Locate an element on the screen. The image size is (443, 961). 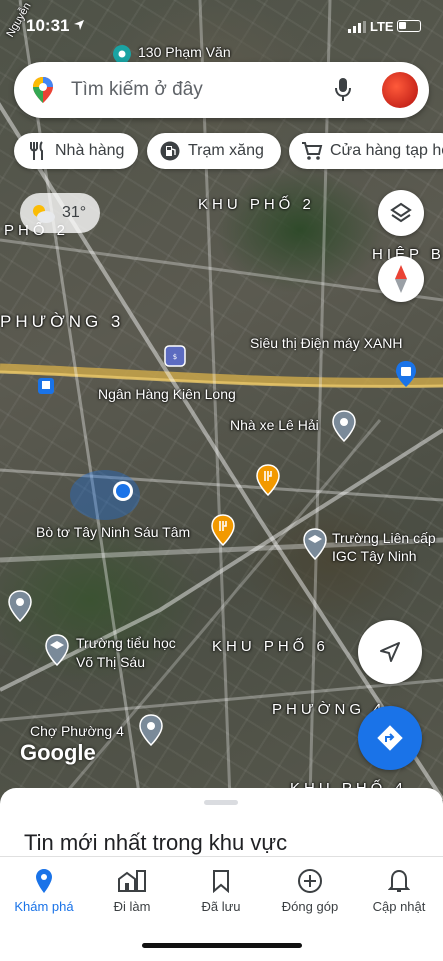
nav-label: Khám phá is located at coordinates (44, 906).